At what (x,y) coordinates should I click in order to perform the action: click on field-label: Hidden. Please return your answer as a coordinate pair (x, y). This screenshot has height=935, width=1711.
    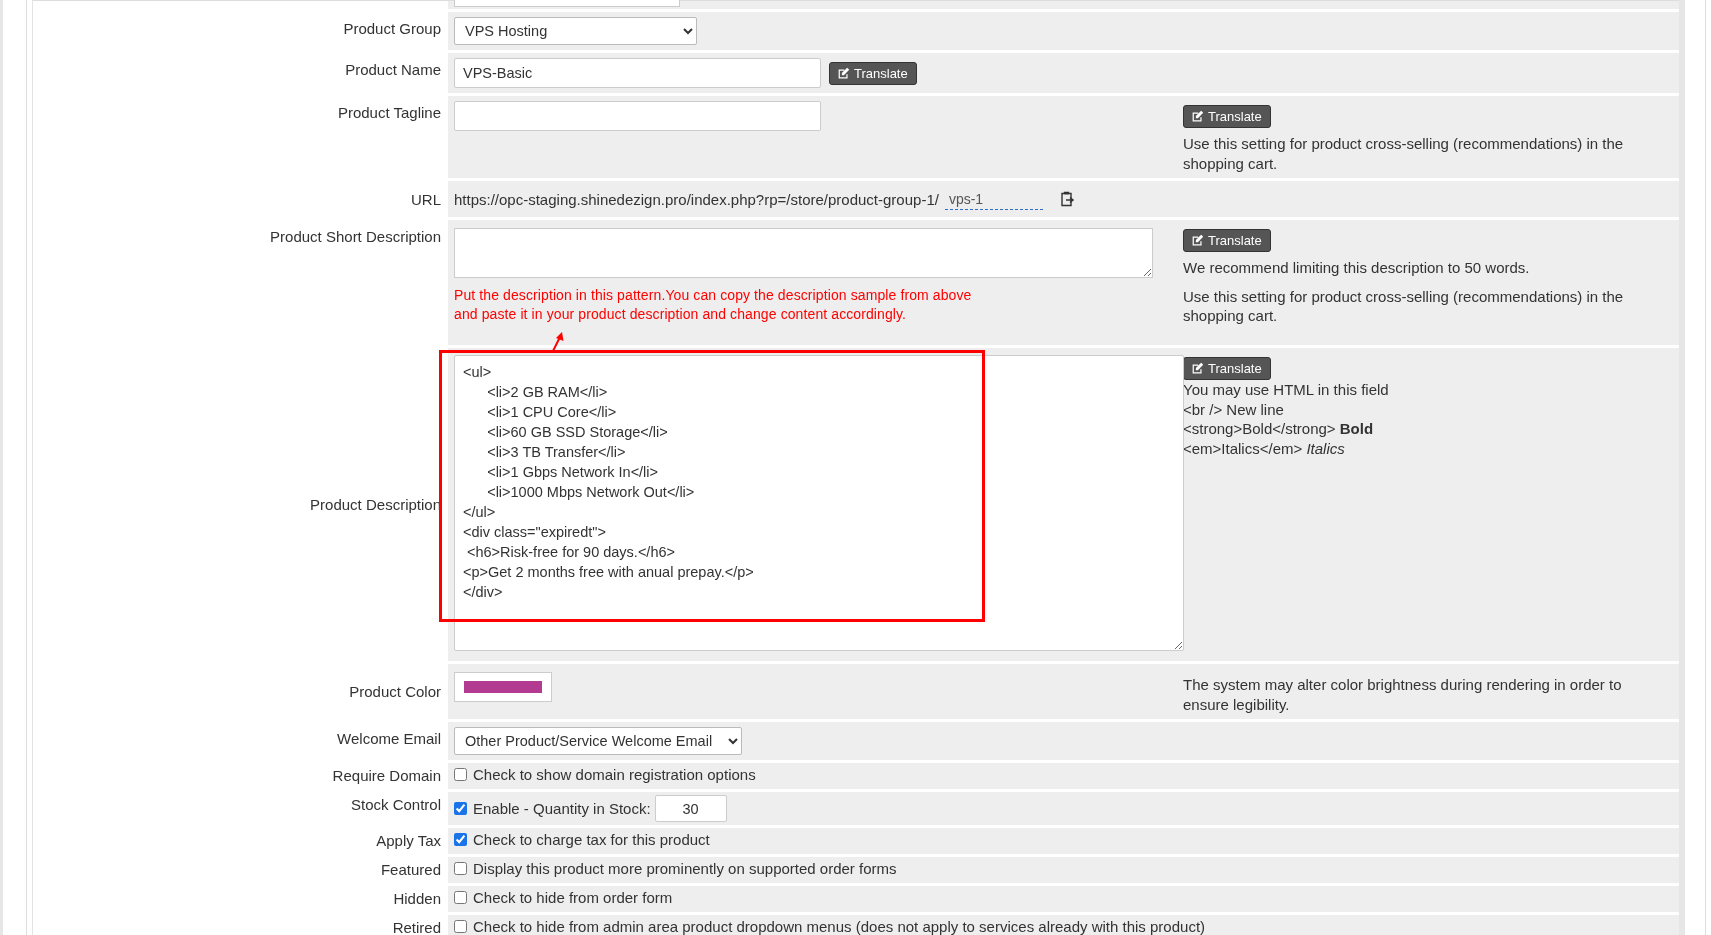
    Looking at the image, I should click on (417, 899).